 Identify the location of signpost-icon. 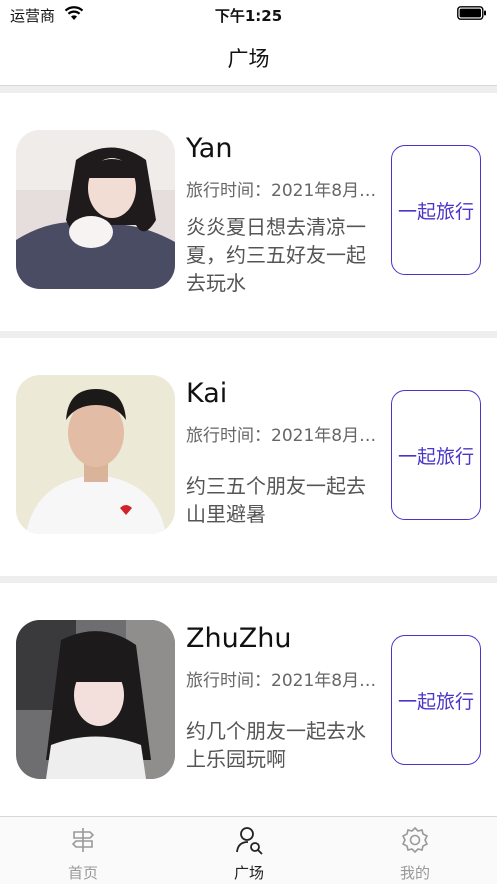
(83, 840).